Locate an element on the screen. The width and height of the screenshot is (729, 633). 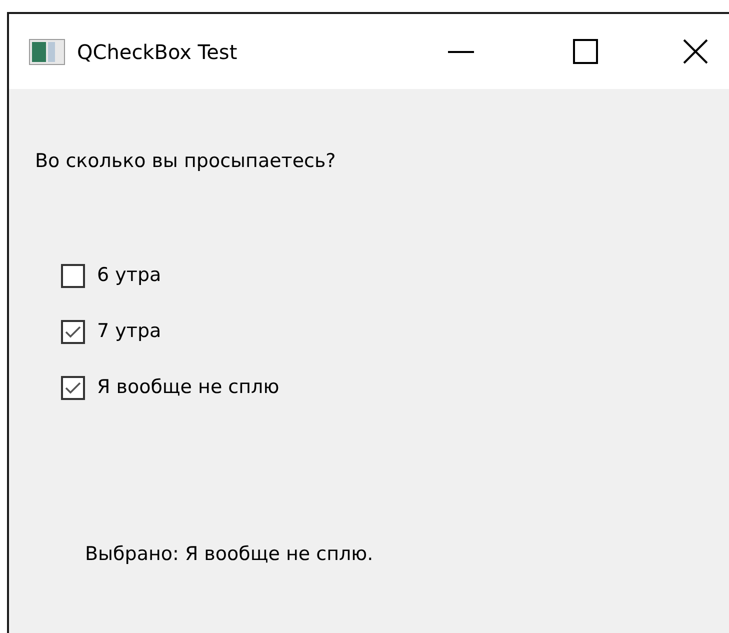
window-title: QCheckBox Test is located at coordinates (157, 52).